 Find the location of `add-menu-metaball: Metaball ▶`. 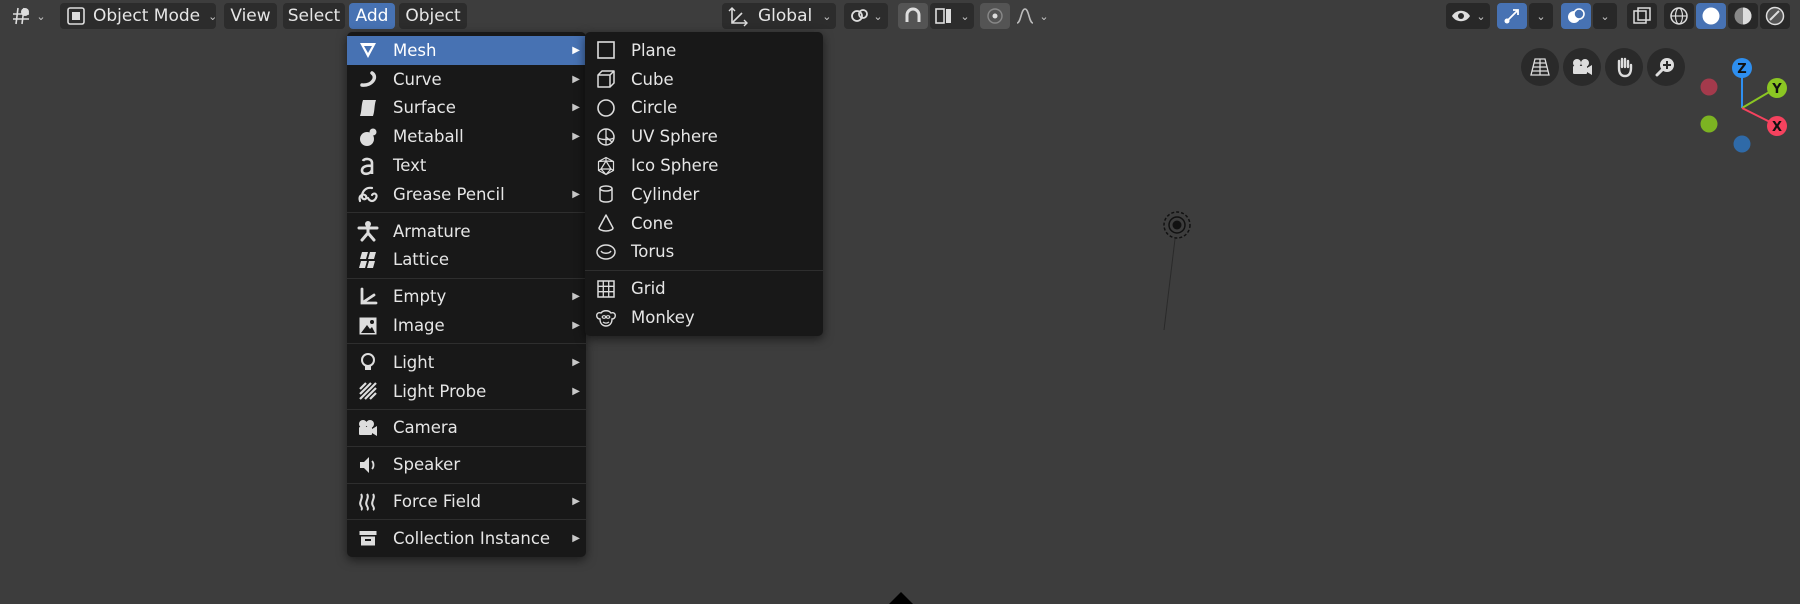

add-menu-metaball: Metaball ▶ is located at coordinates (466, 136).